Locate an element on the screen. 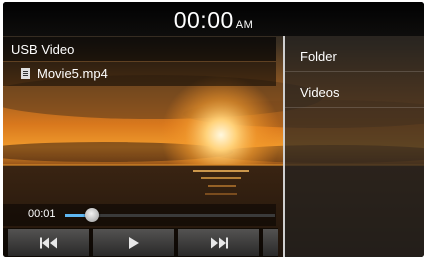  menu-item-videos: Videos is located at coordinates (354, 90).